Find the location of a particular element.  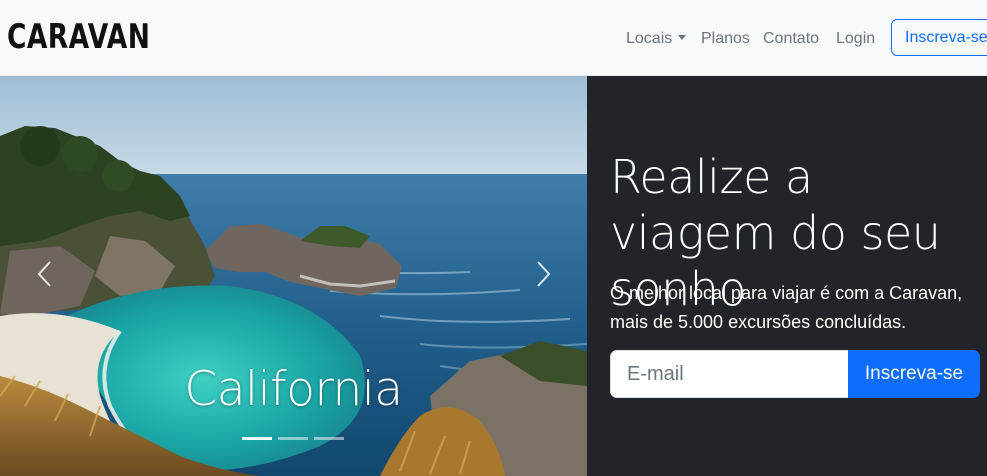

nav-item-planos: Planos is located at coordinates (725, 39).